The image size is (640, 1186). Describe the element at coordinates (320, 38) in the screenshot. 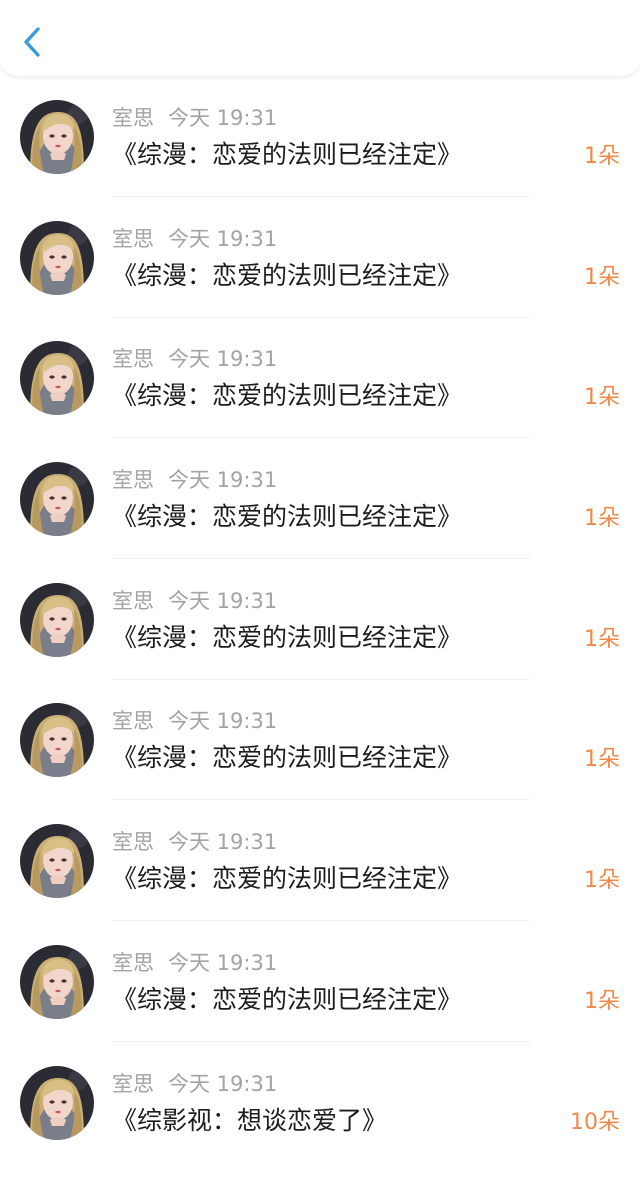

I see `top-bar` at that location.